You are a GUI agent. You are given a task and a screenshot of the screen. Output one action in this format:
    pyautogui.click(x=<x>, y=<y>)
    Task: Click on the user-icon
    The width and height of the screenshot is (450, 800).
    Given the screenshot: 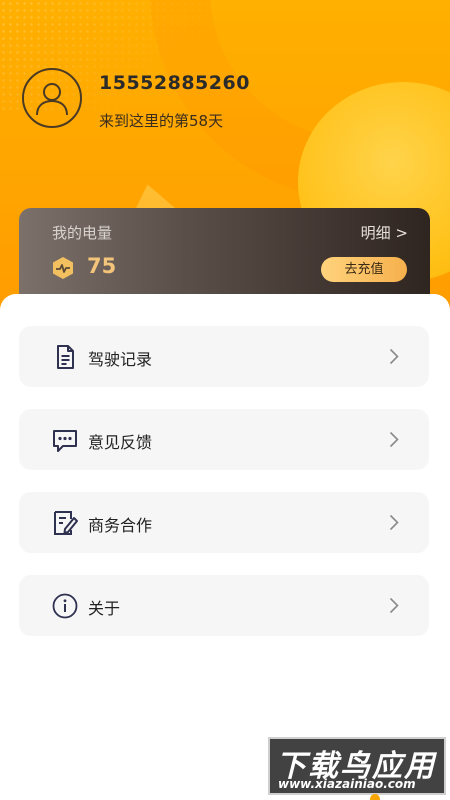 What is the action you would take?
    pyautogui.click(x=52, y=99)
    